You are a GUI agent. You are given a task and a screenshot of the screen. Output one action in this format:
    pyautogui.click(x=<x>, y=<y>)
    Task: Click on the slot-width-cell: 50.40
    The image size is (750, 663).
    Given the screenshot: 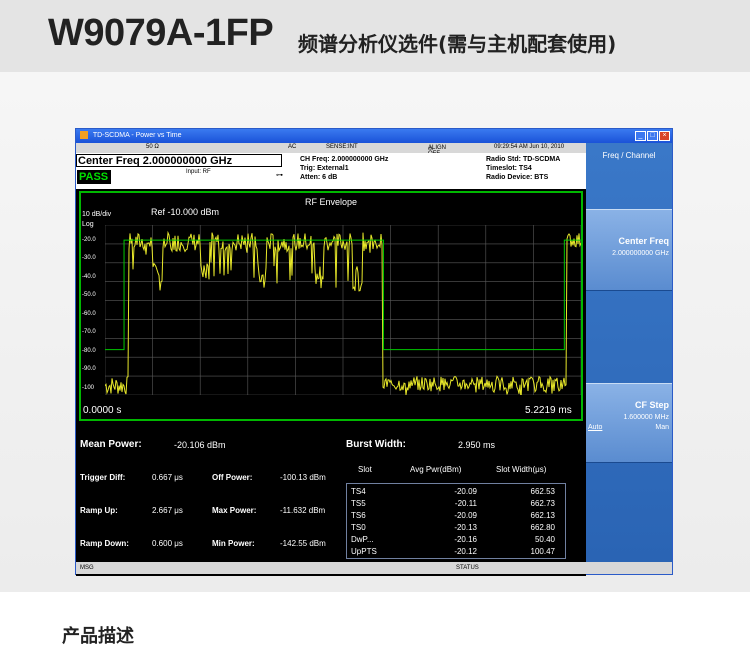 What is the action you would take?
    pyautogui.click(x=544, y=539)
    